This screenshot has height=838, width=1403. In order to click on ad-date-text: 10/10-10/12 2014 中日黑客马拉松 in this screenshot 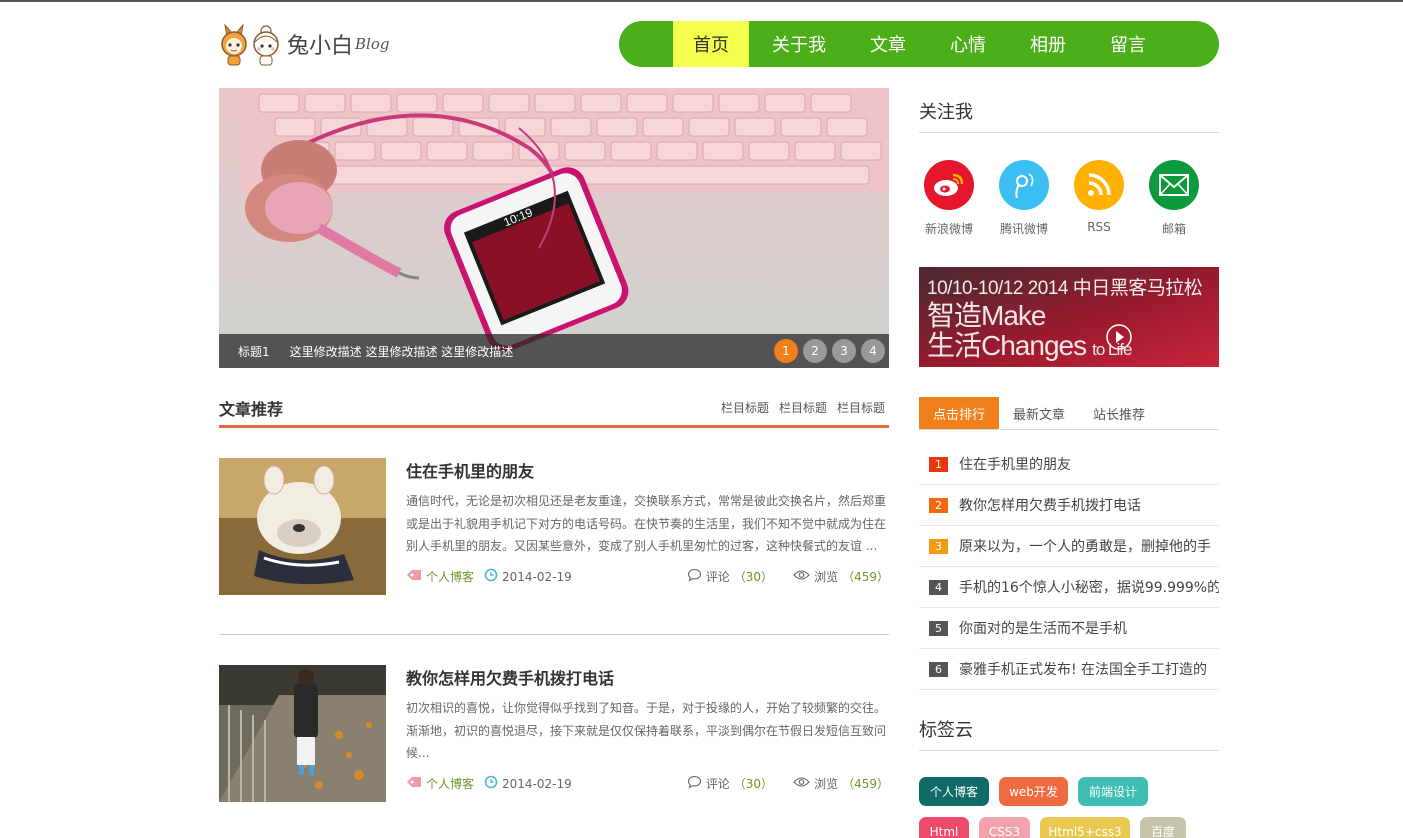, I will do `click(1065, 288)`.